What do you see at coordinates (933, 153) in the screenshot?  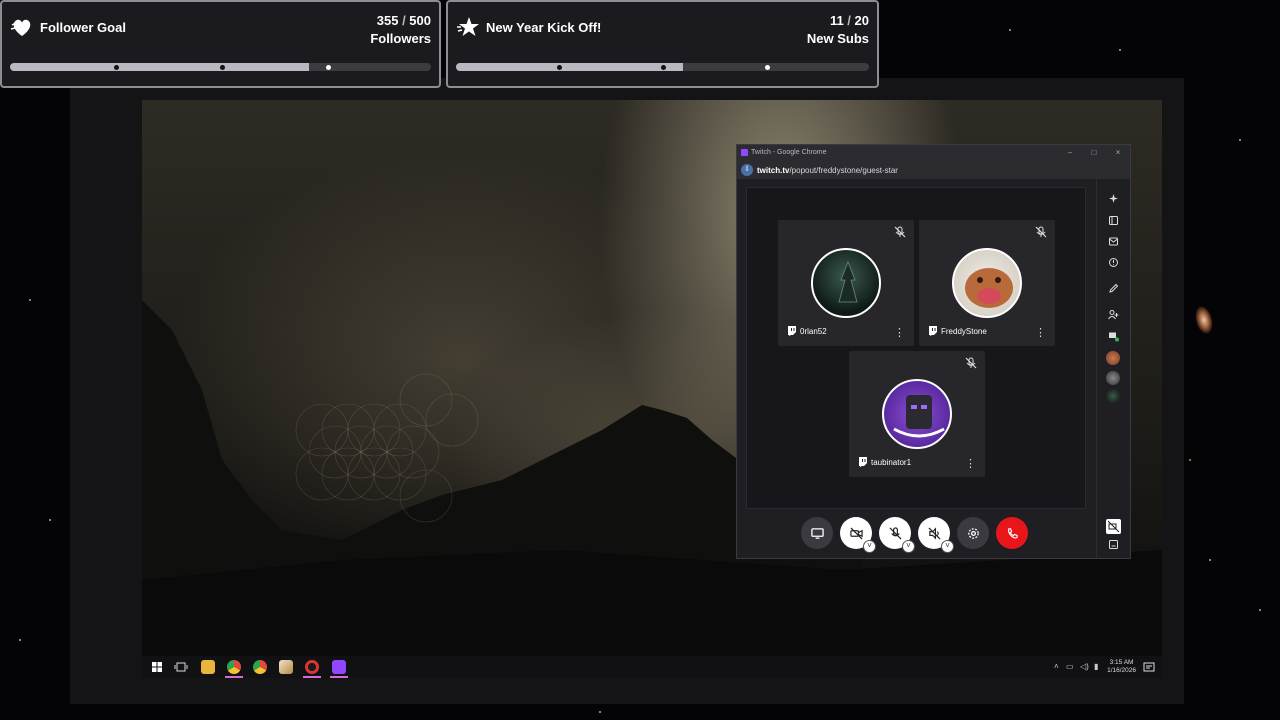 I see `window-titlebar: Twitch - Google Chrome – □ ×` at bounding box center [933, 153].